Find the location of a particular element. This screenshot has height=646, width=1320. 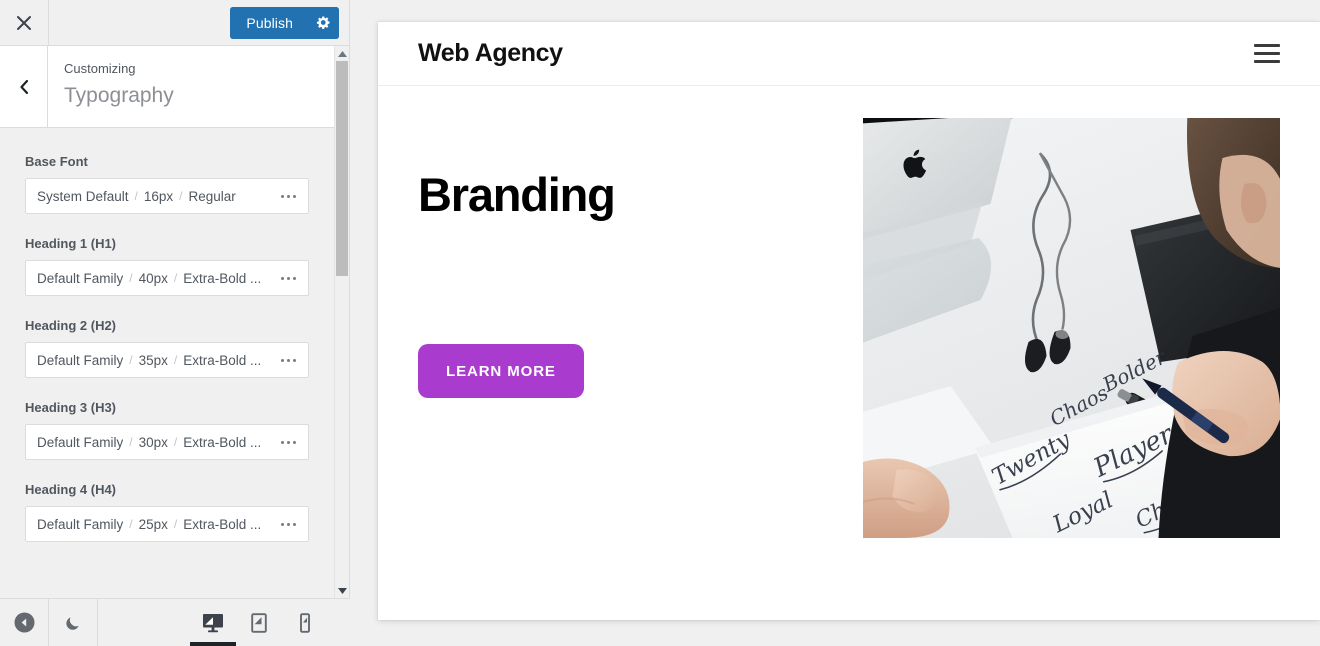

chevron-left-icon is located at coordinates (23, 86).